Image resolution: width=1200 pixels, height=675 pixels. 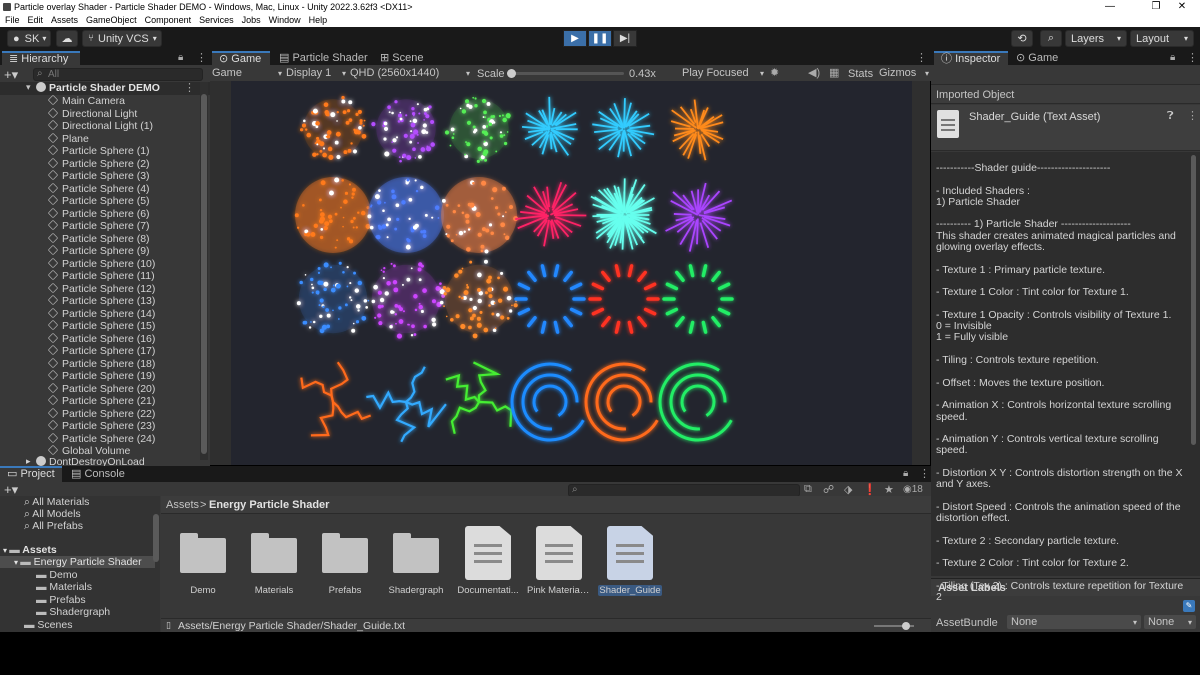 What do you see at coordinates (906, 626) in the screenshot?
I see `thumbnail-slider-thumb` at bounding box center [906, 626].